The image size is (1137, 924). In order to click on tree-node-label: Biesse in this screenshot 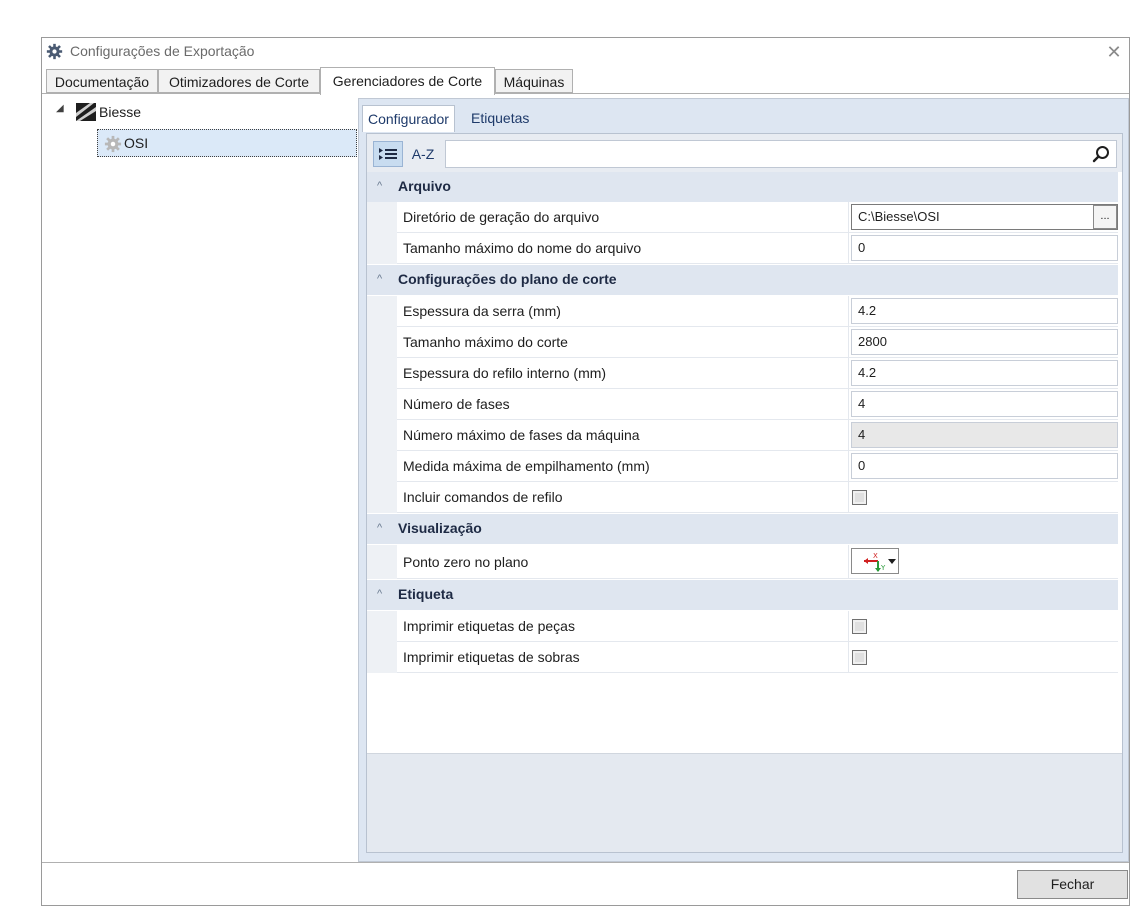, I will do `click(120, 112)`.